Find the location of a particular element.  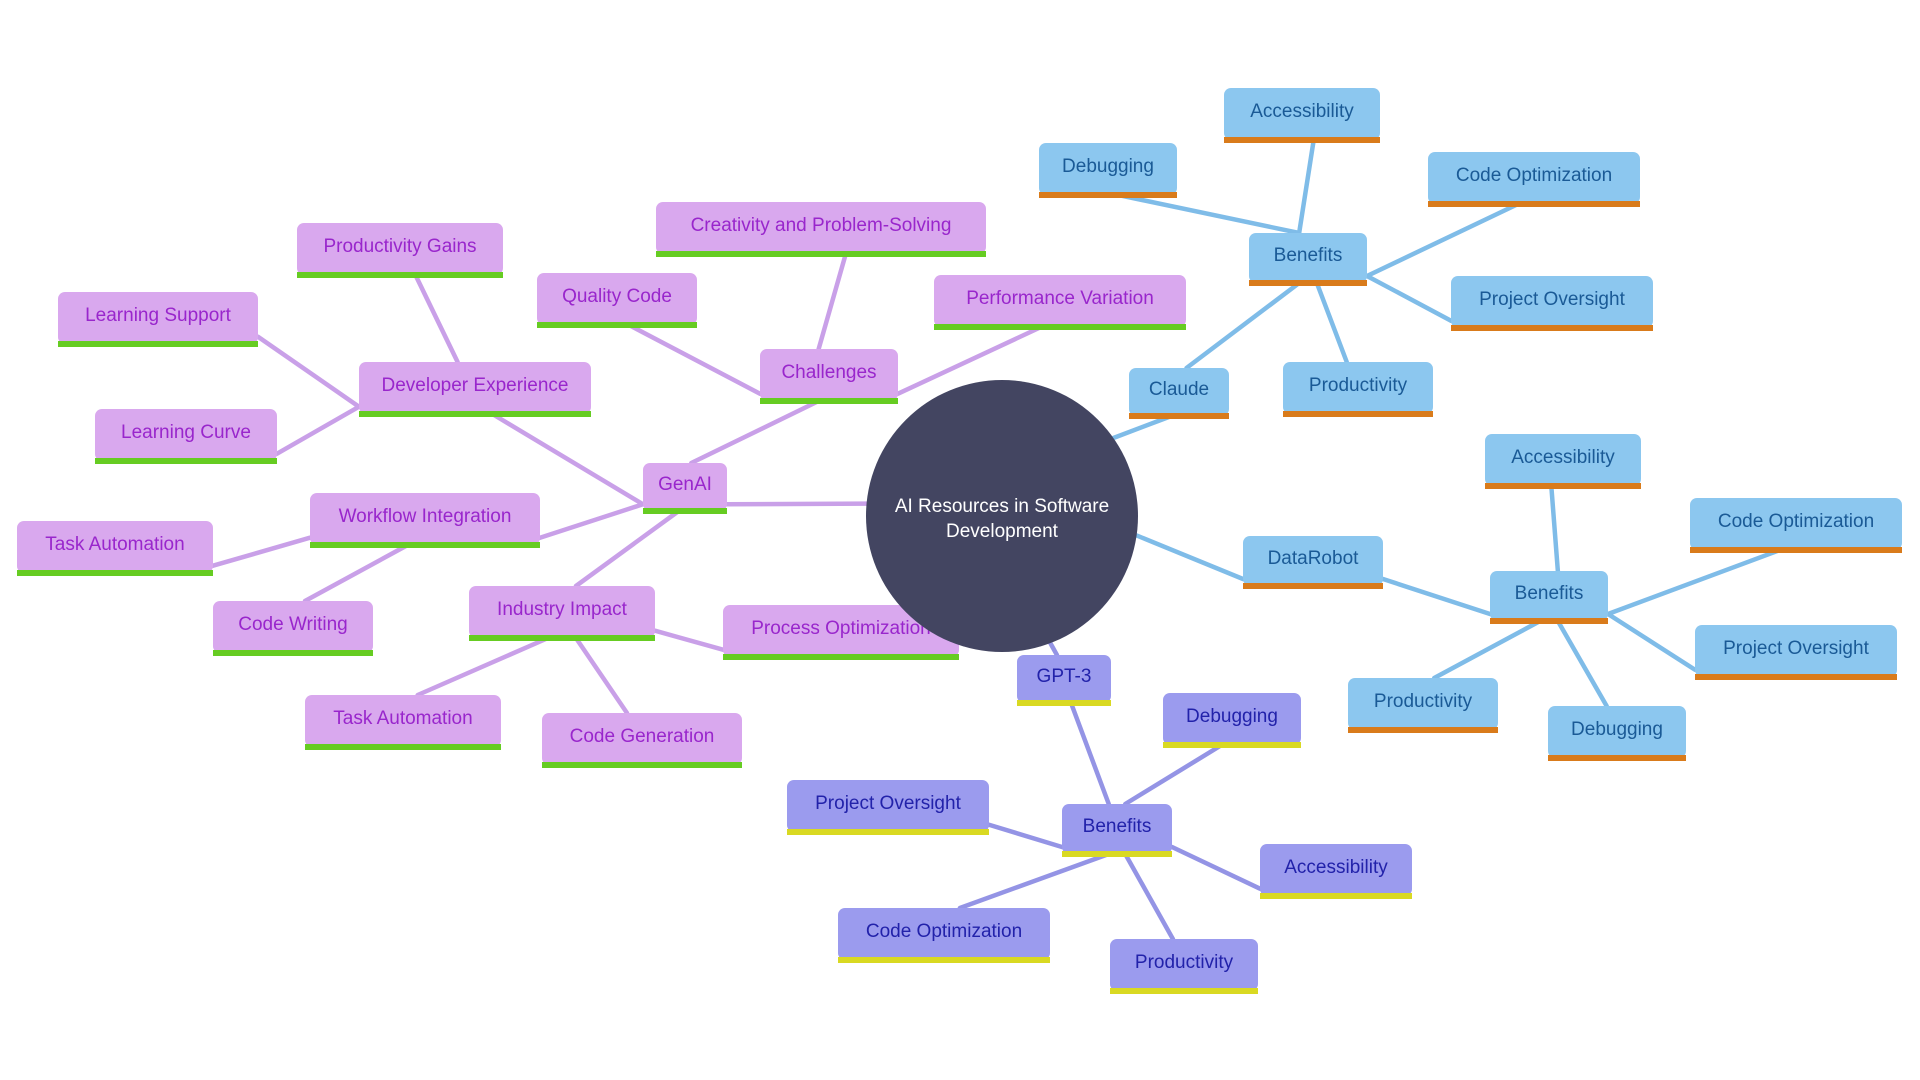

node-claude: Claude is located at coordinates (1179, 393).